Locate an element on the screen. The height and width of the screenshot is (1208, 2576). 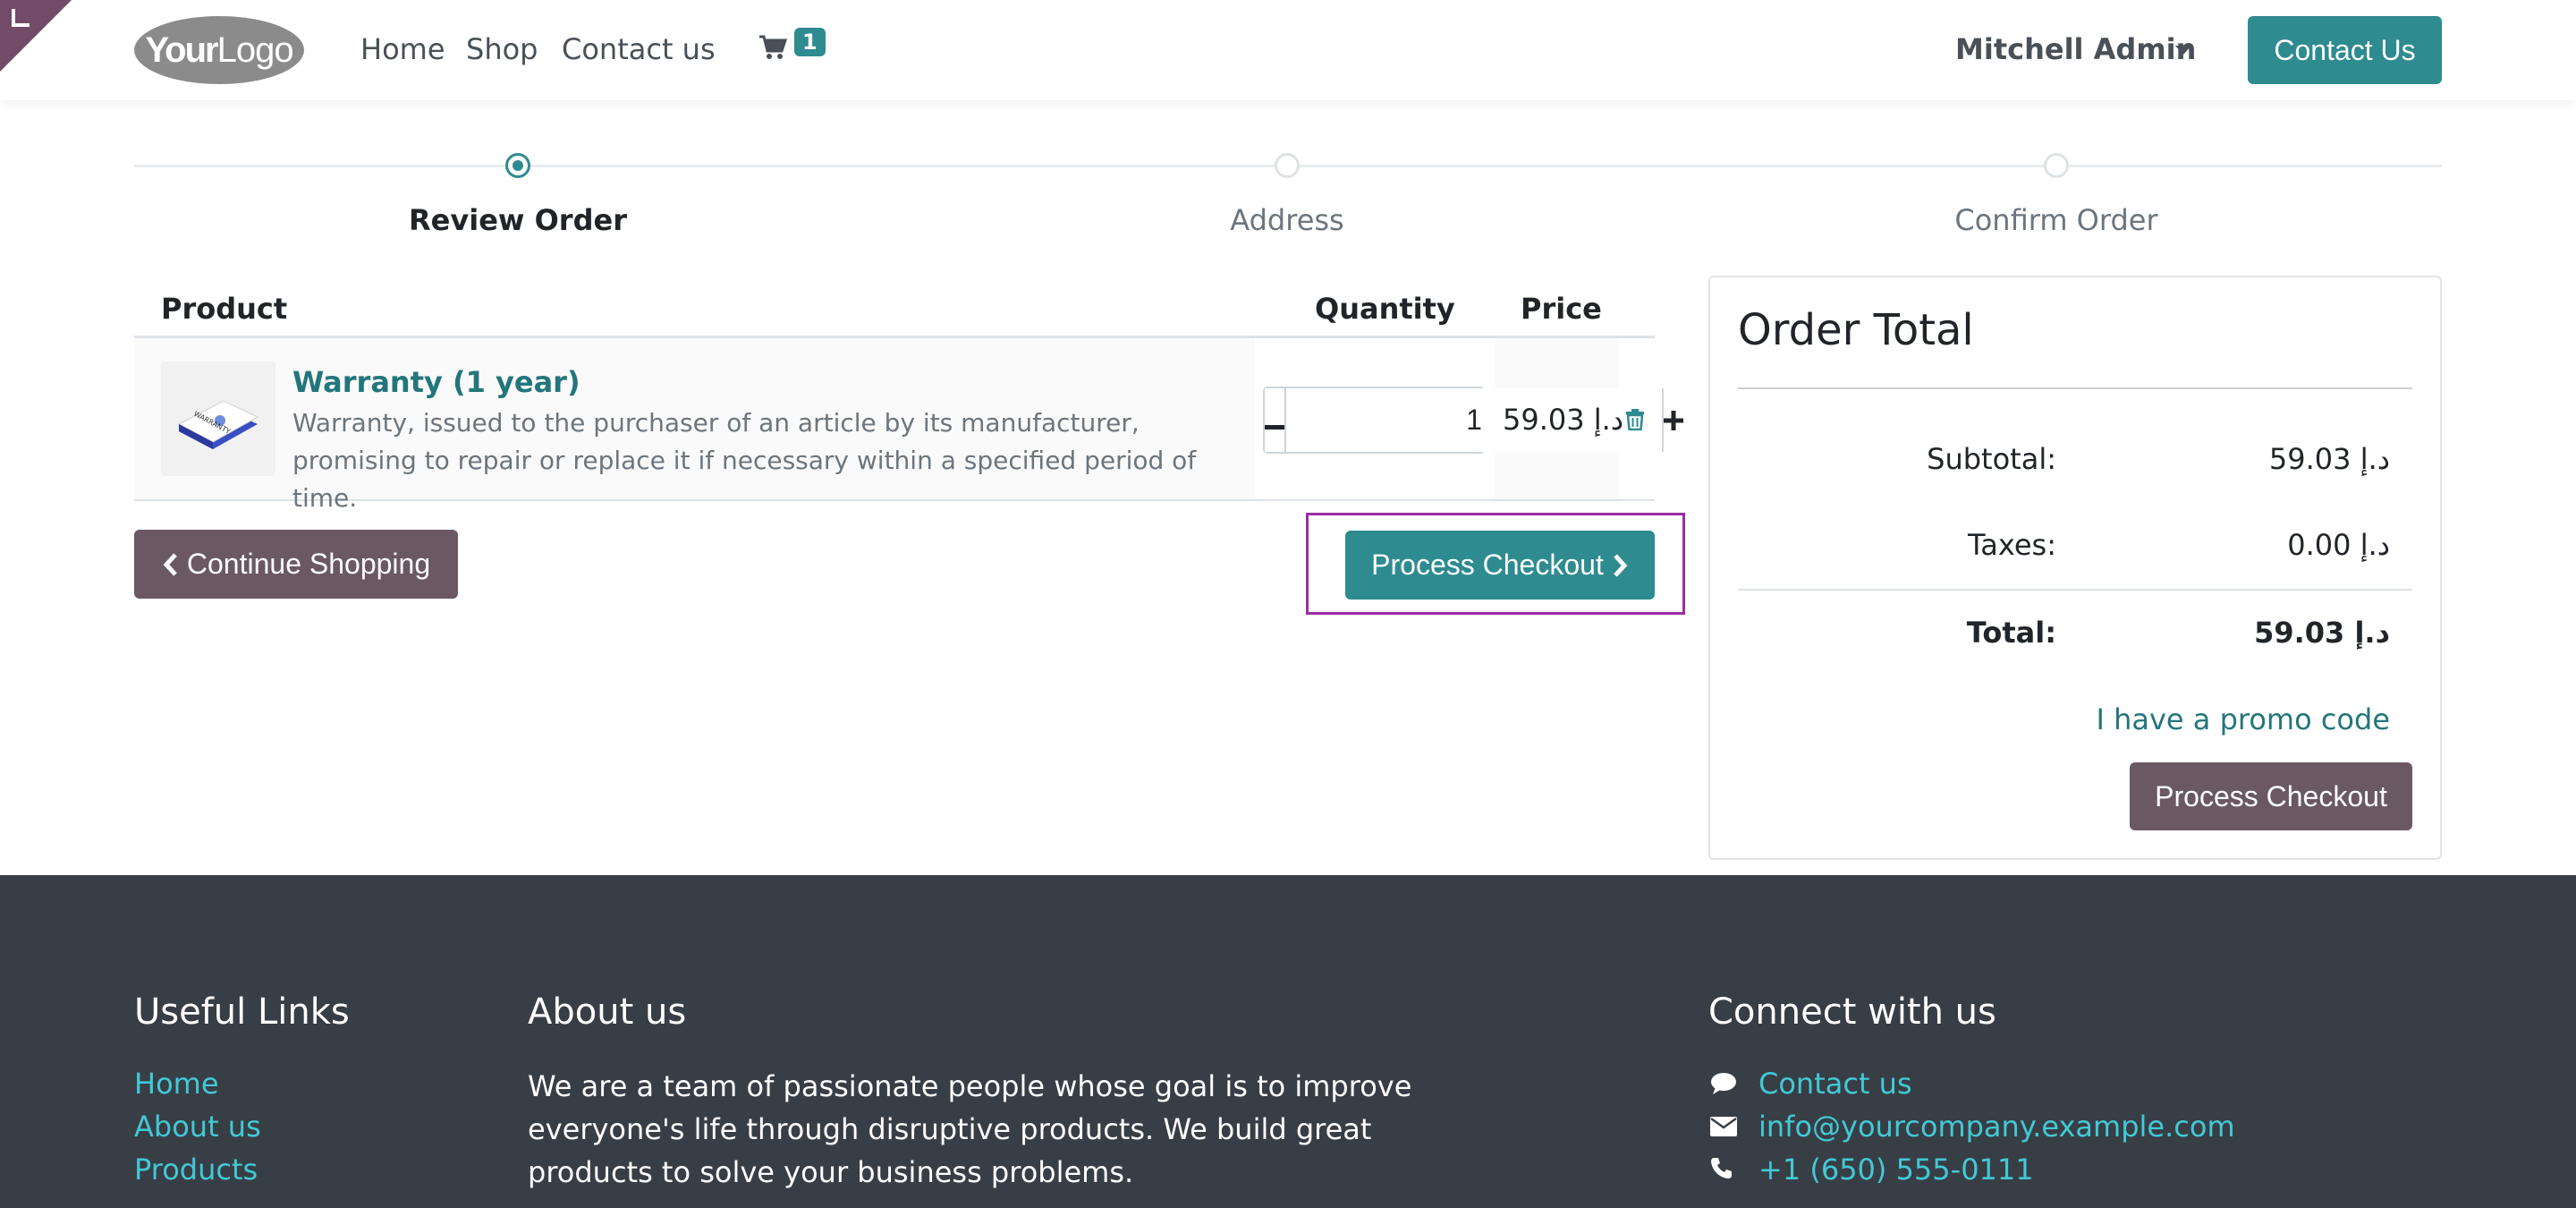
phone-icon is located at coordinates (1721, 1169).